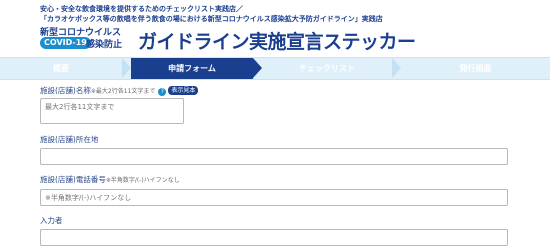 The width and height of the screenshot is (550, 246). What do you see at coordinates (141, 9) in the screenshot?
I see `header-line-1: 安心・安全な飲食環境を提供するためのチェックリスト実践店／` at bounding box center [141, 9].